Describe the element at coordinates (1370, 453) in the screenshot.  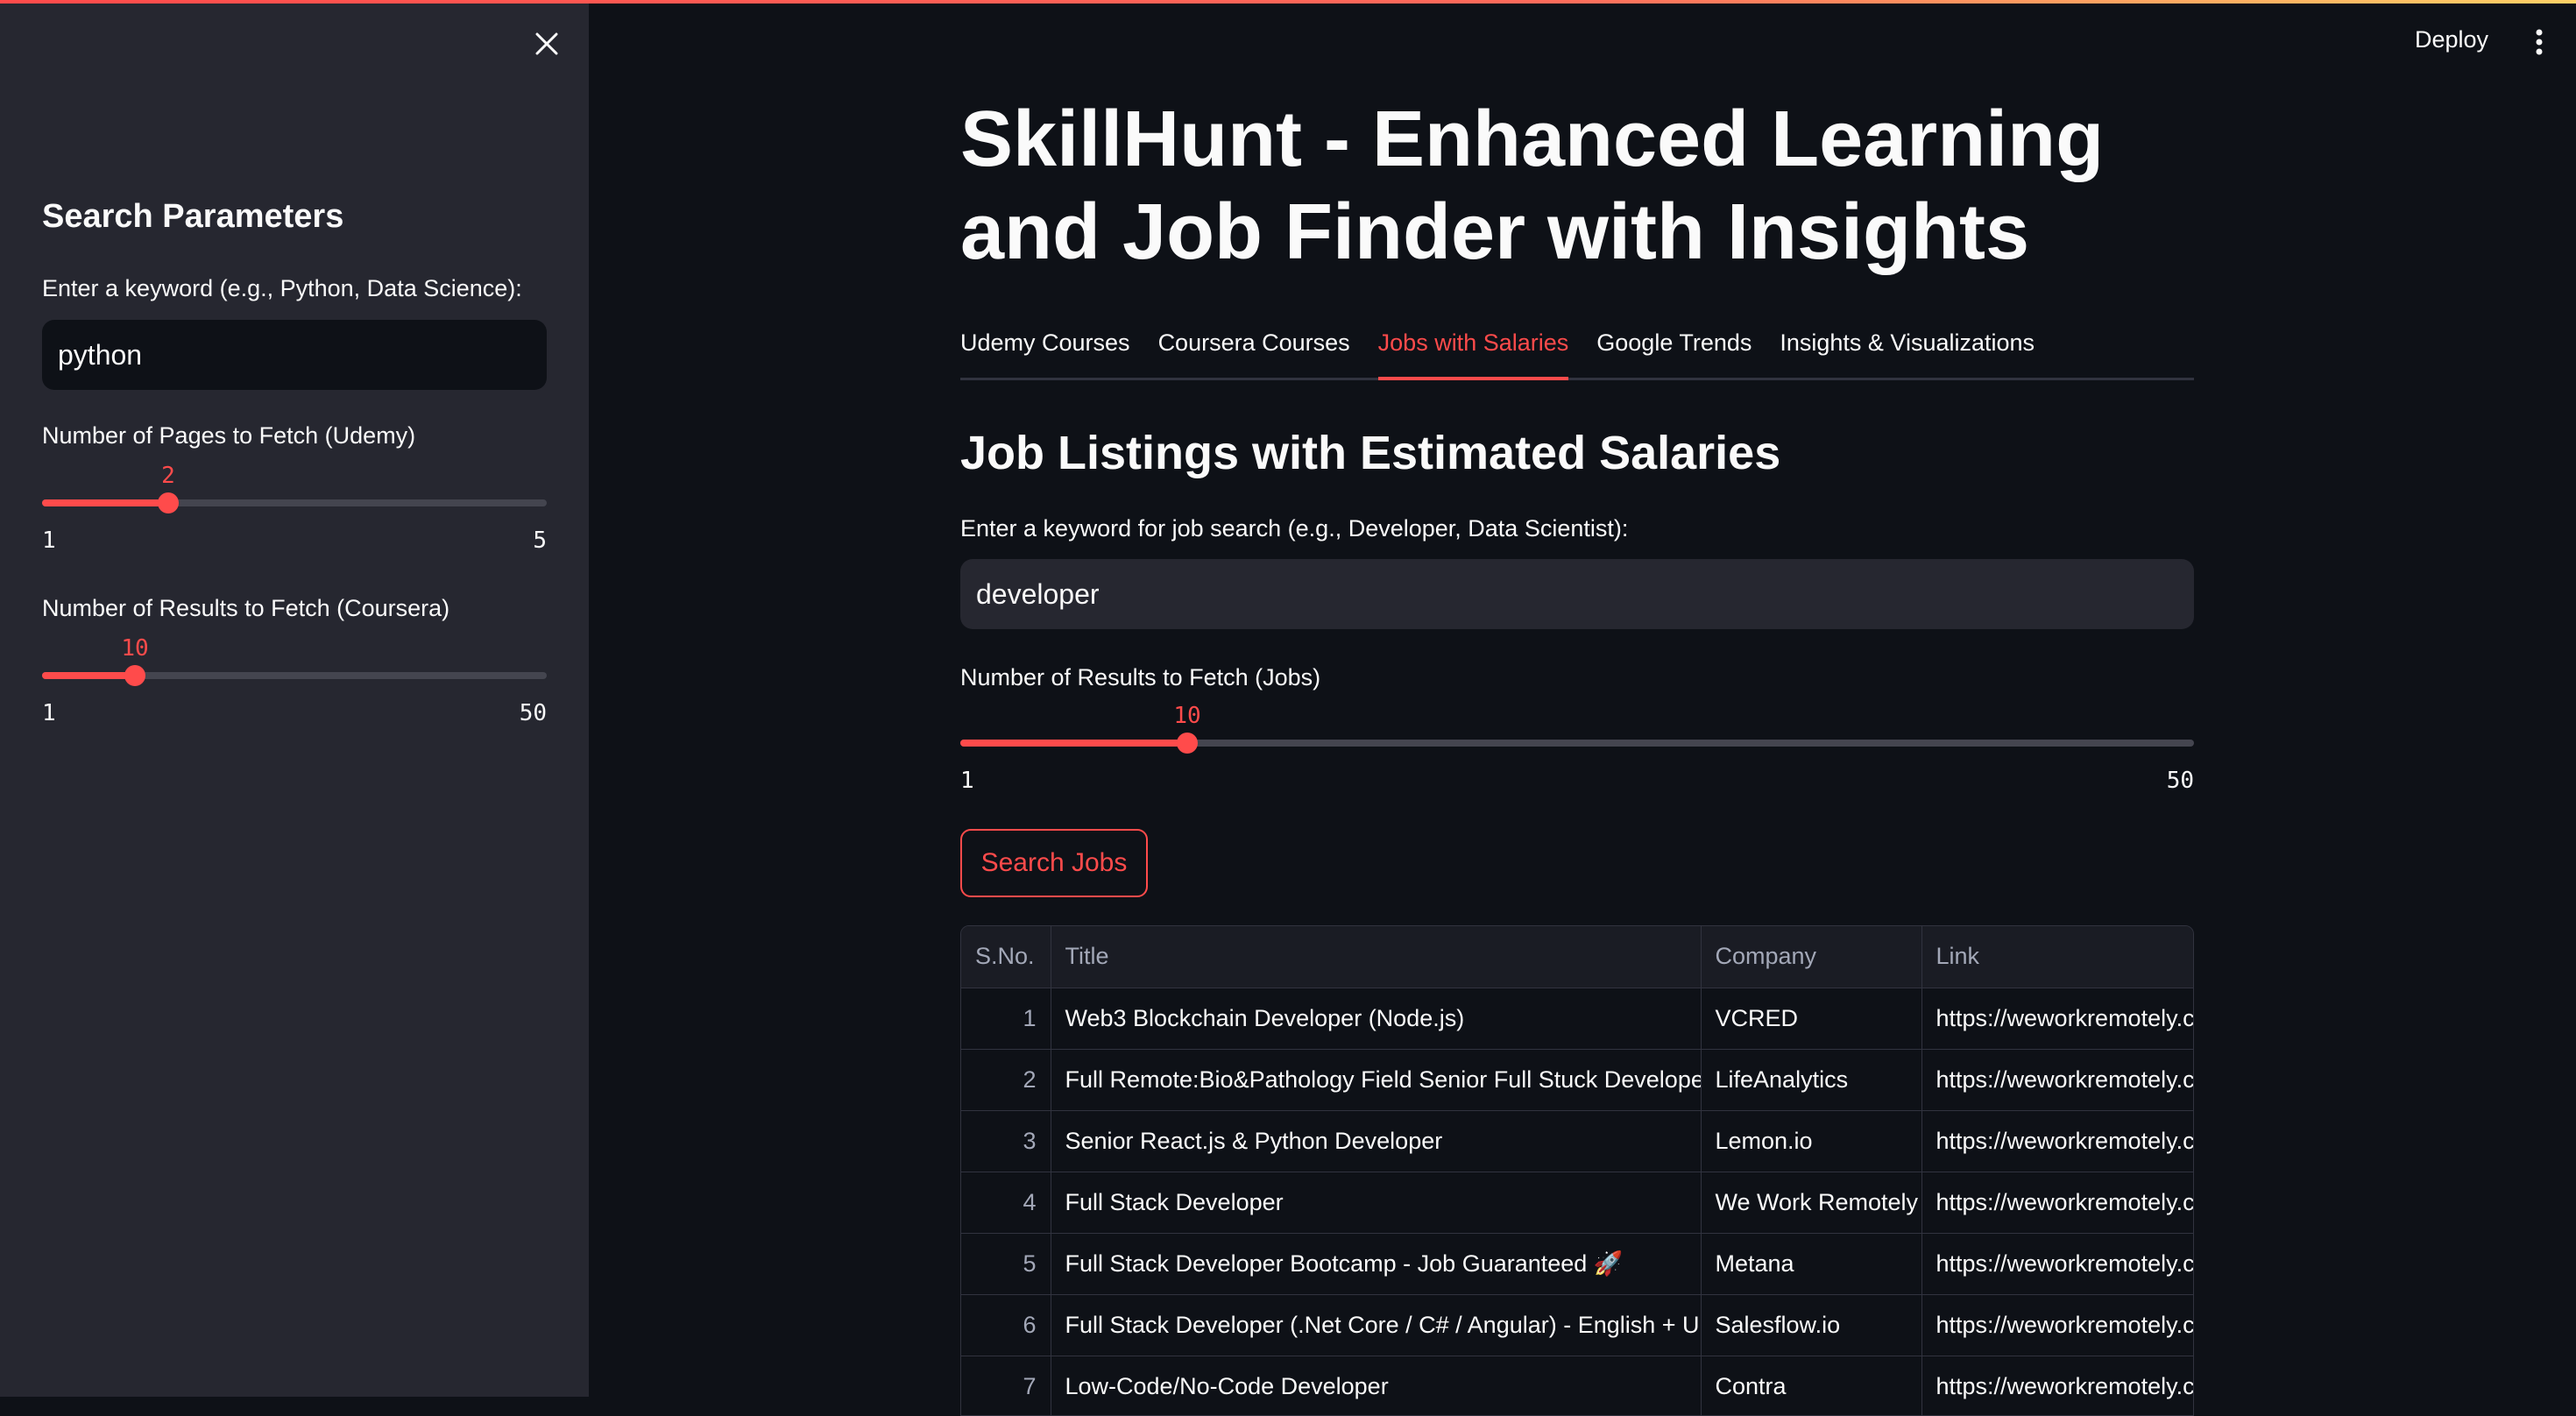
I see `section-title: Job Listings with Estimated Salaries` at that location.